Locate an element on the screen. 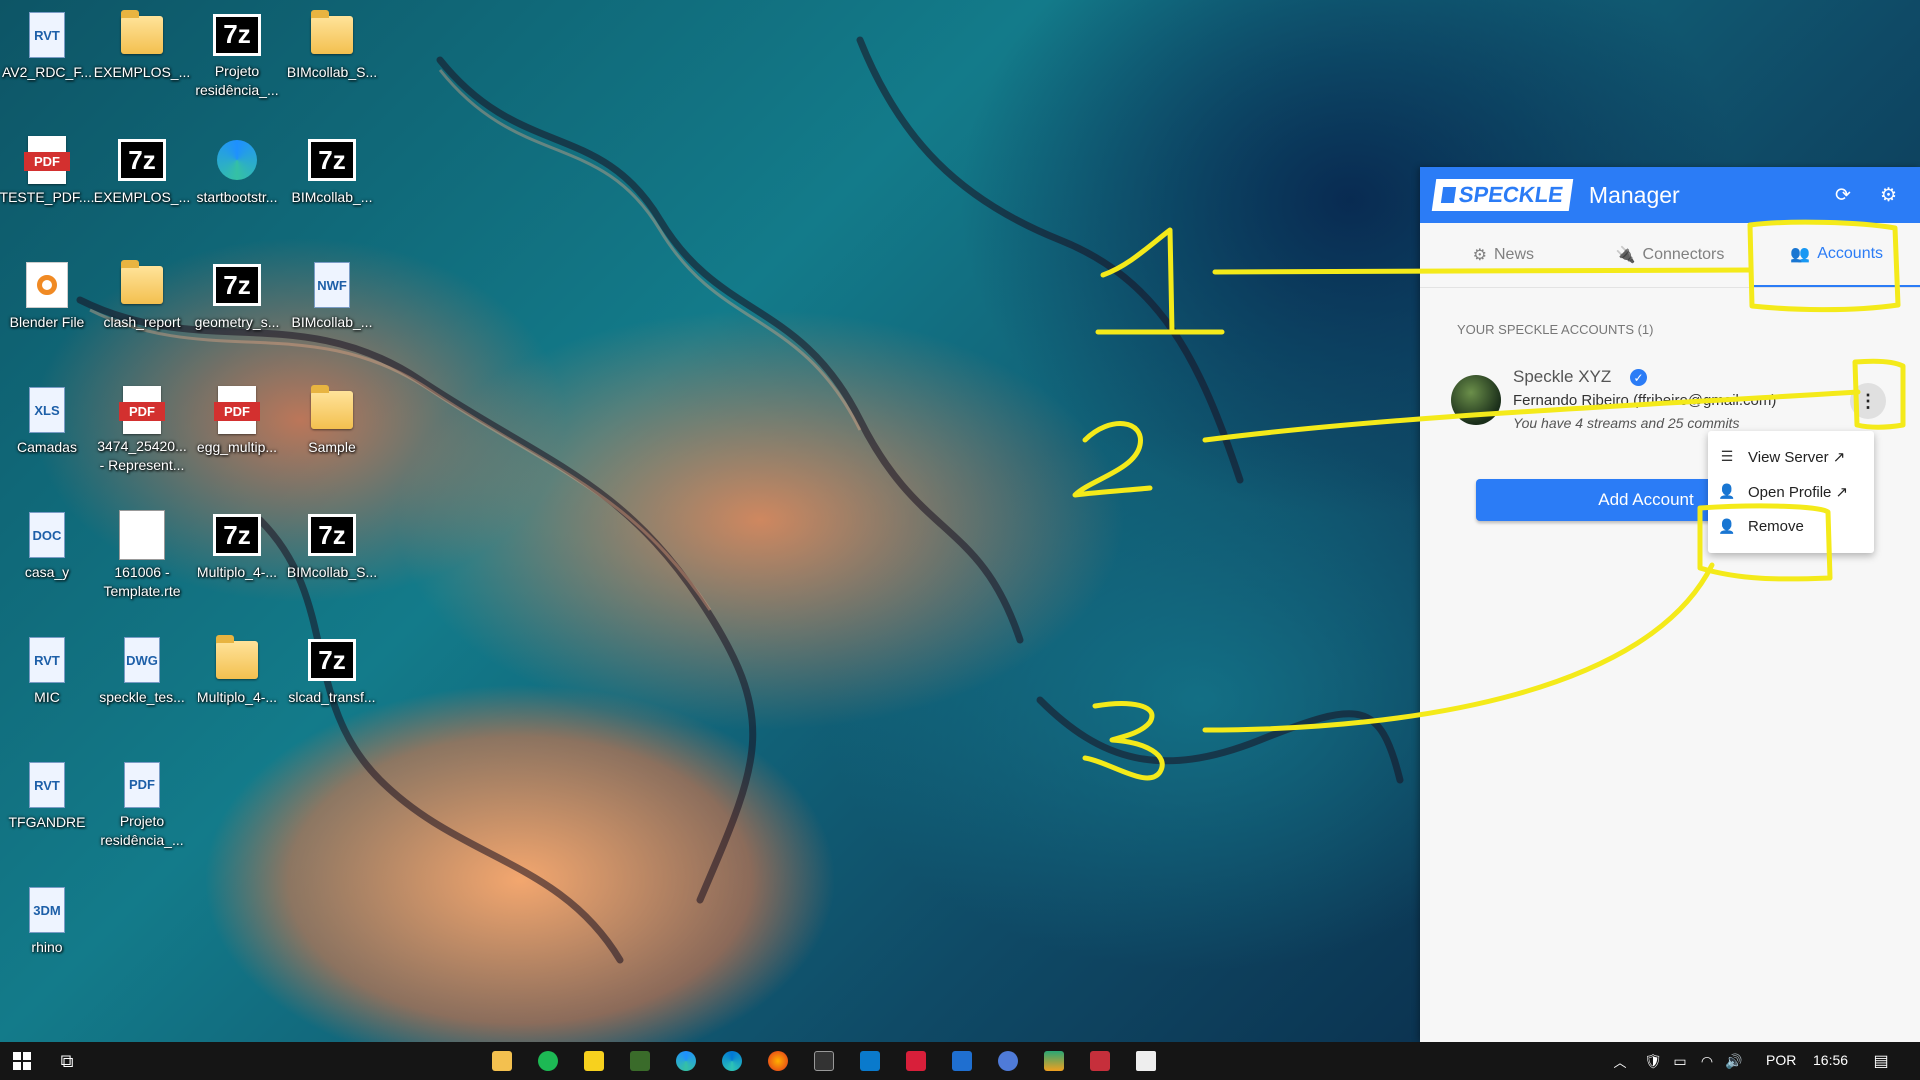 The width and height of the screenshot is (1920, 1080). battery-icon: ▭ is located at coordinates (1680, 1061).